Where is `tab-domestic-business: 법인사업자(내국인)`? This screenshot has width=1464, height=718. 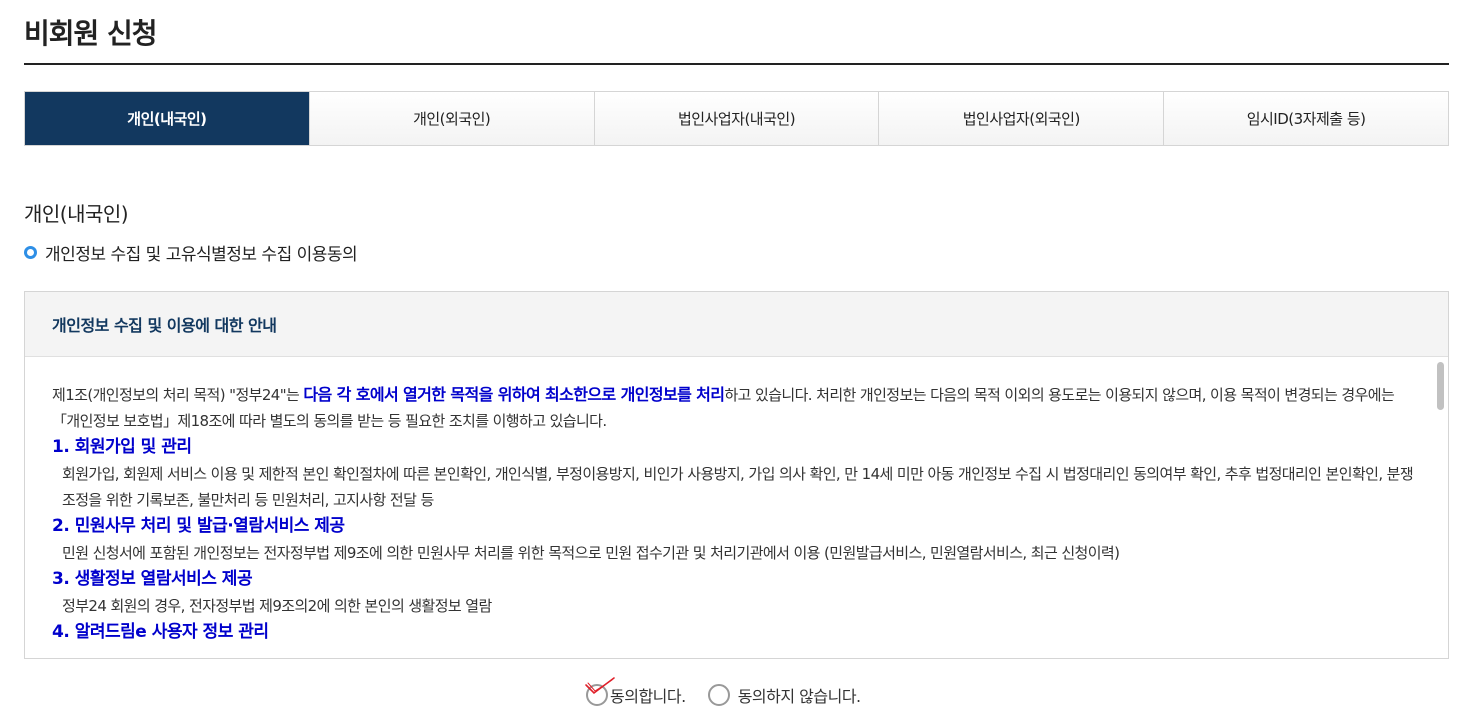
tab-domestic-business: 법인사업자(내국인) is located at coordinates (736, 118).